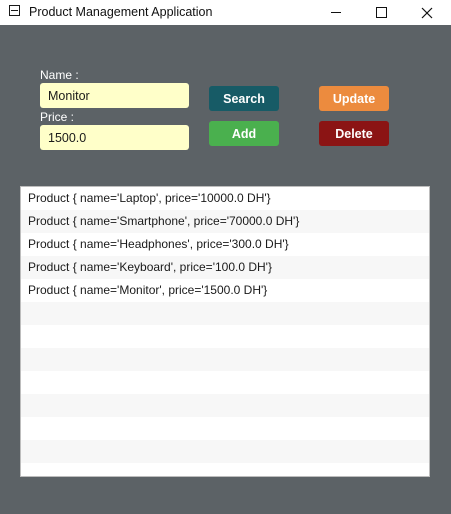 Image resolution: width=451 pixels, height=514 pixels. I want to click on update-button: Update, so click(354, 98).